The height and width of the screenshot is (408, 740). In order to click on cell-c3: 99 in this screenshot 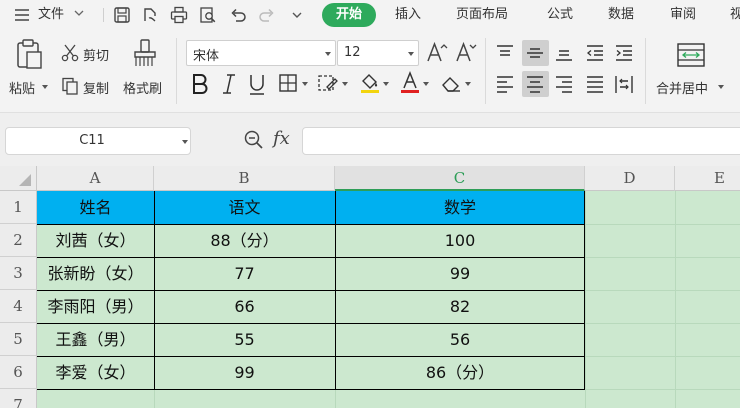, I will do `click(460, 273)`.